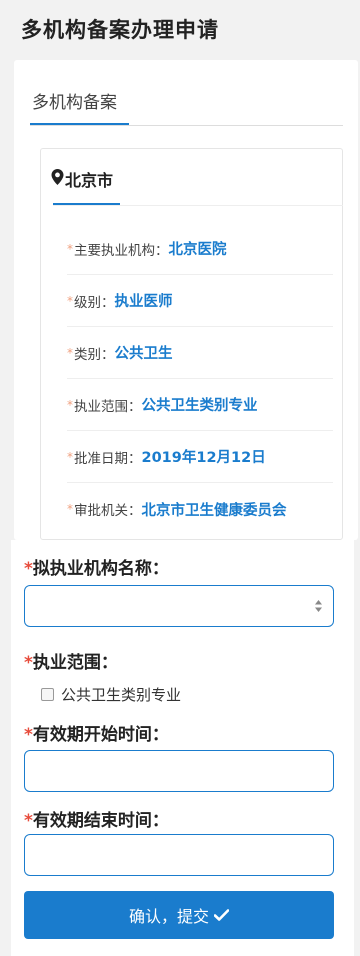 The width and height of the screenshot is (360, 956). I want to click on field-approval-authority: * 审批机关： 北京市卫生健康委员会, so click(200, 509).